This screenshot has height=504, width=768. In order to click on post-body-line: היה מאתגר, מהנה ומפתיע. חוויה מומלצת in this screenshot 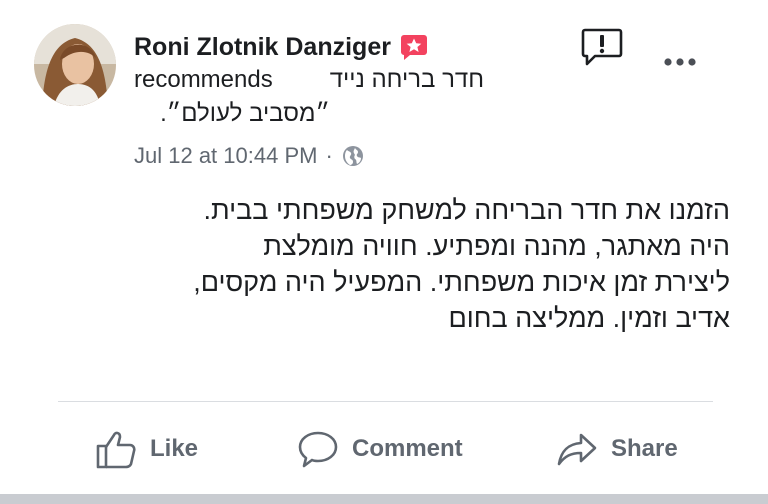, I will do `click(496, 246)`.